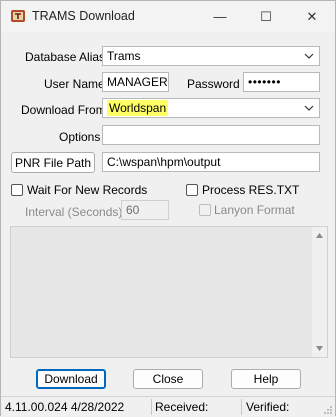  What do you see at coordinates (220, 16) in the screenshot?
I see `minimize-button: —` at bounding box center [220, 16].